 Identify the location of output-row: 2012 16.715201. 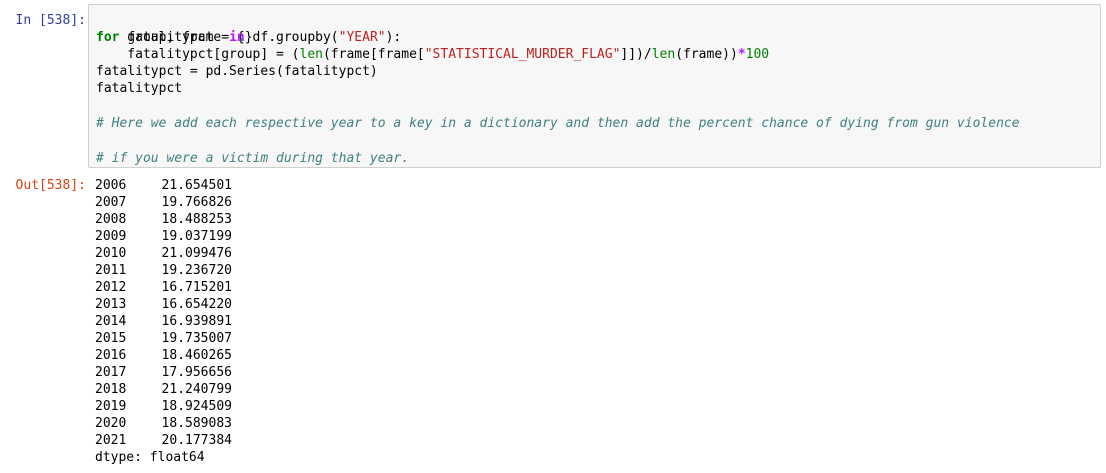
(595, 287).